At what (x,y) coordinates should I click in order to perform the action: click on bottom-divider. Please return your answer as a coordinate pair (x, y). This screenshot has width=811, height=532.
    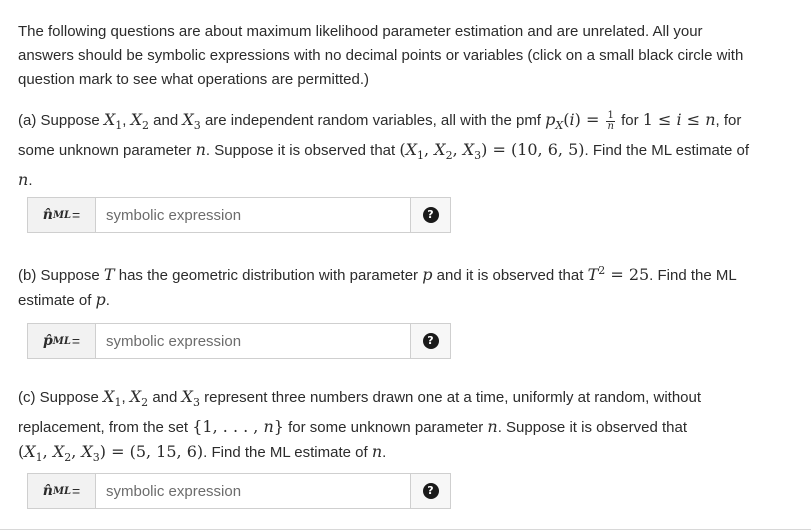
    Looking at the image, I should click on (405, 529).